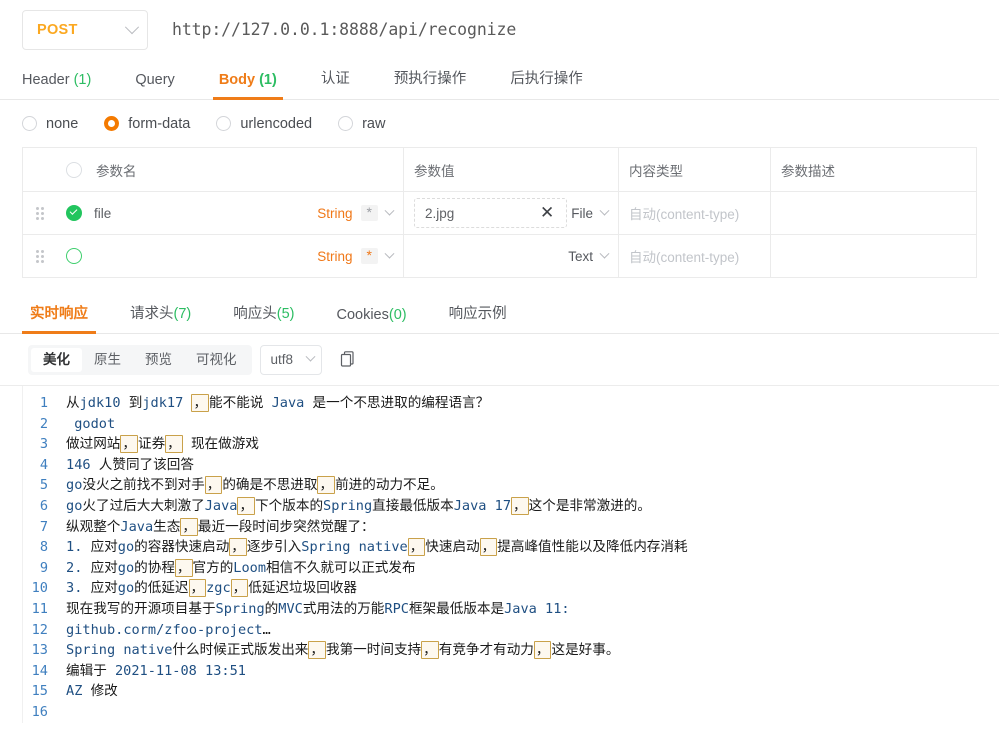 The width and height of the screenshot is (999, 746). I want to click on request-tab-label: Body, so click(237, 80).